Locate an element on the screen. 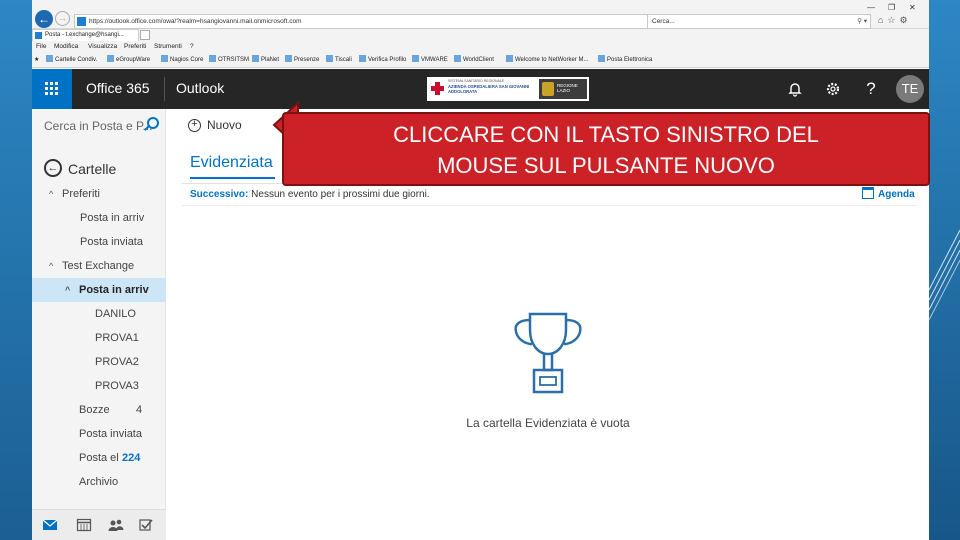  tasks-icon is located at coordinates (146, 525).